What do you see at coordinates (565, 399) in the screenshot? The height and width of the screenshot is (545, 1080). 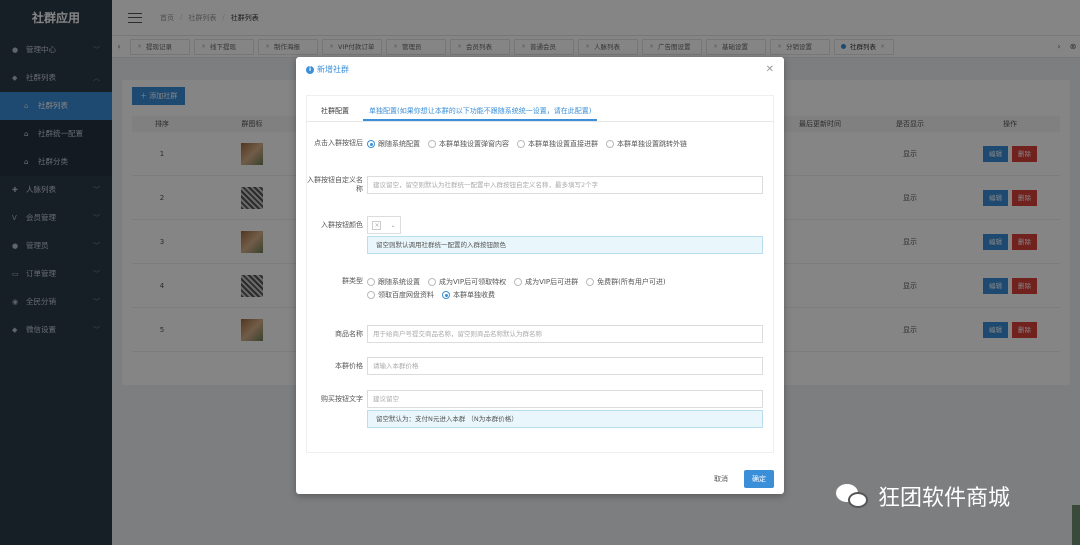 I see `buy-text-input: 建议留空` at bounding box center [565, 399].